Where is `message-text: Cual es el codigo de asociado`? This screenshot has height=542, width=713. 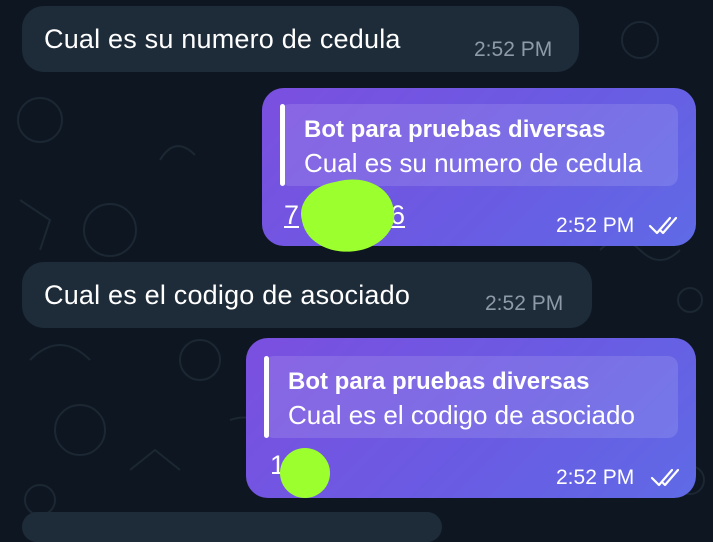 message-text: Cual es el codigo de asociado is located at coordinates (227, 295).